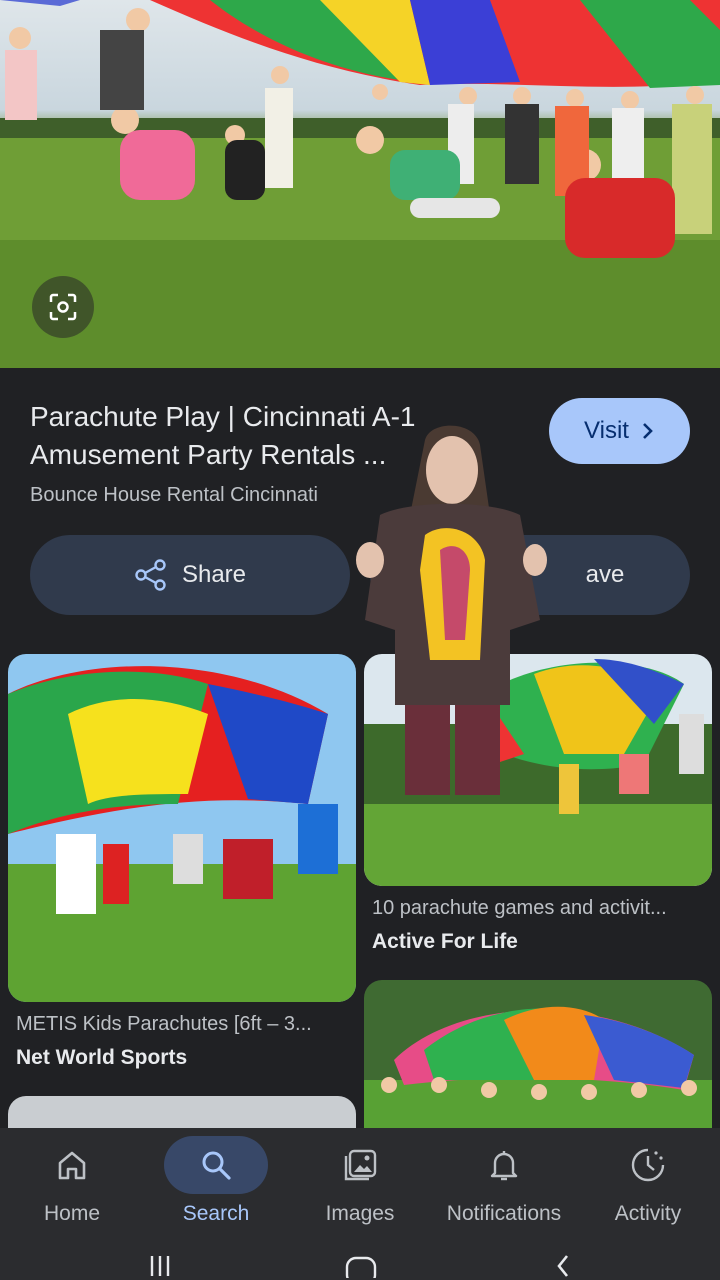 Image resolution: width=720 pixels, height=1280 pixels. I want to click on search-icon, so click(216, 1165).